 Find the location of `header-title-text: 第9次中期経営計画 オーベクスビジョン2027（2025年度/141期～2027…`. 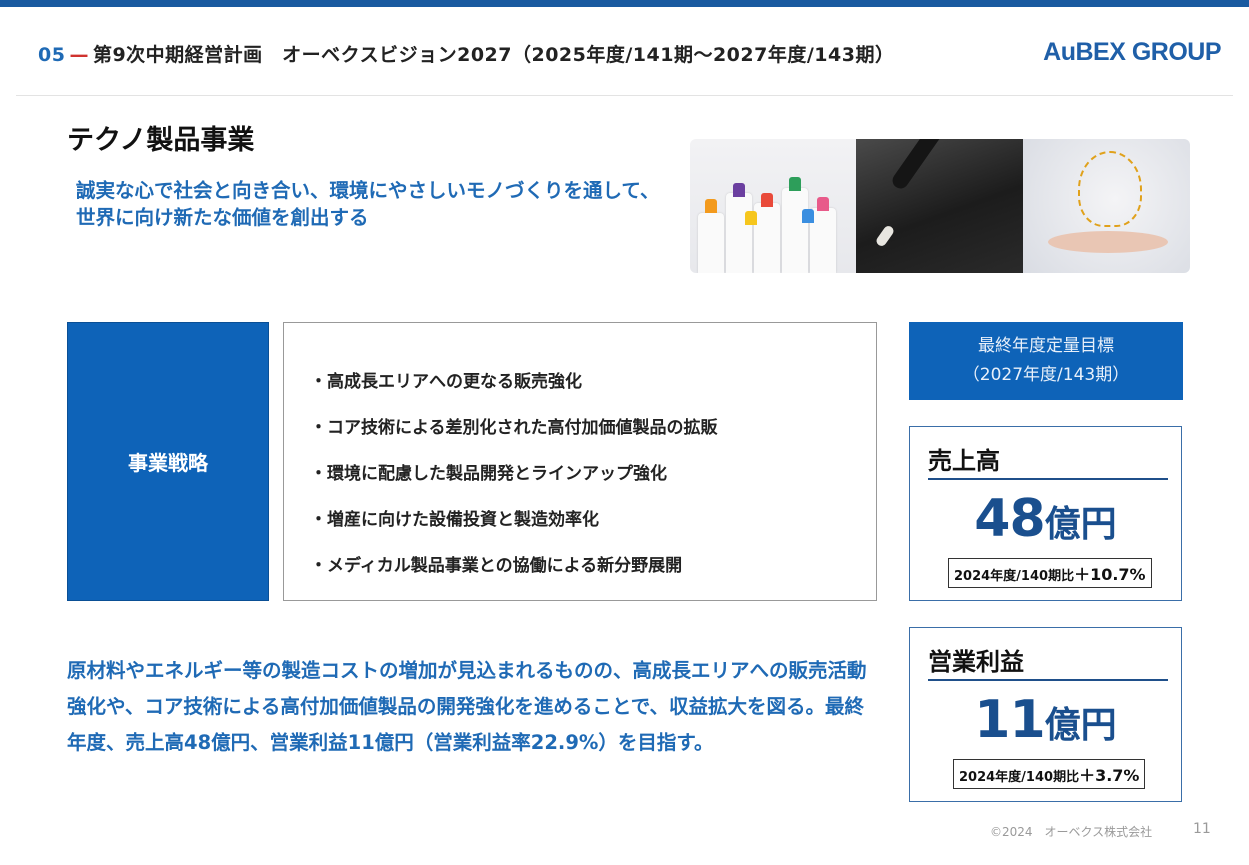

header-title-text: 第9次中期経営計画 オーベクスビジョン2027（2025年度/141期～2027… is located at coordinates (493, 55).